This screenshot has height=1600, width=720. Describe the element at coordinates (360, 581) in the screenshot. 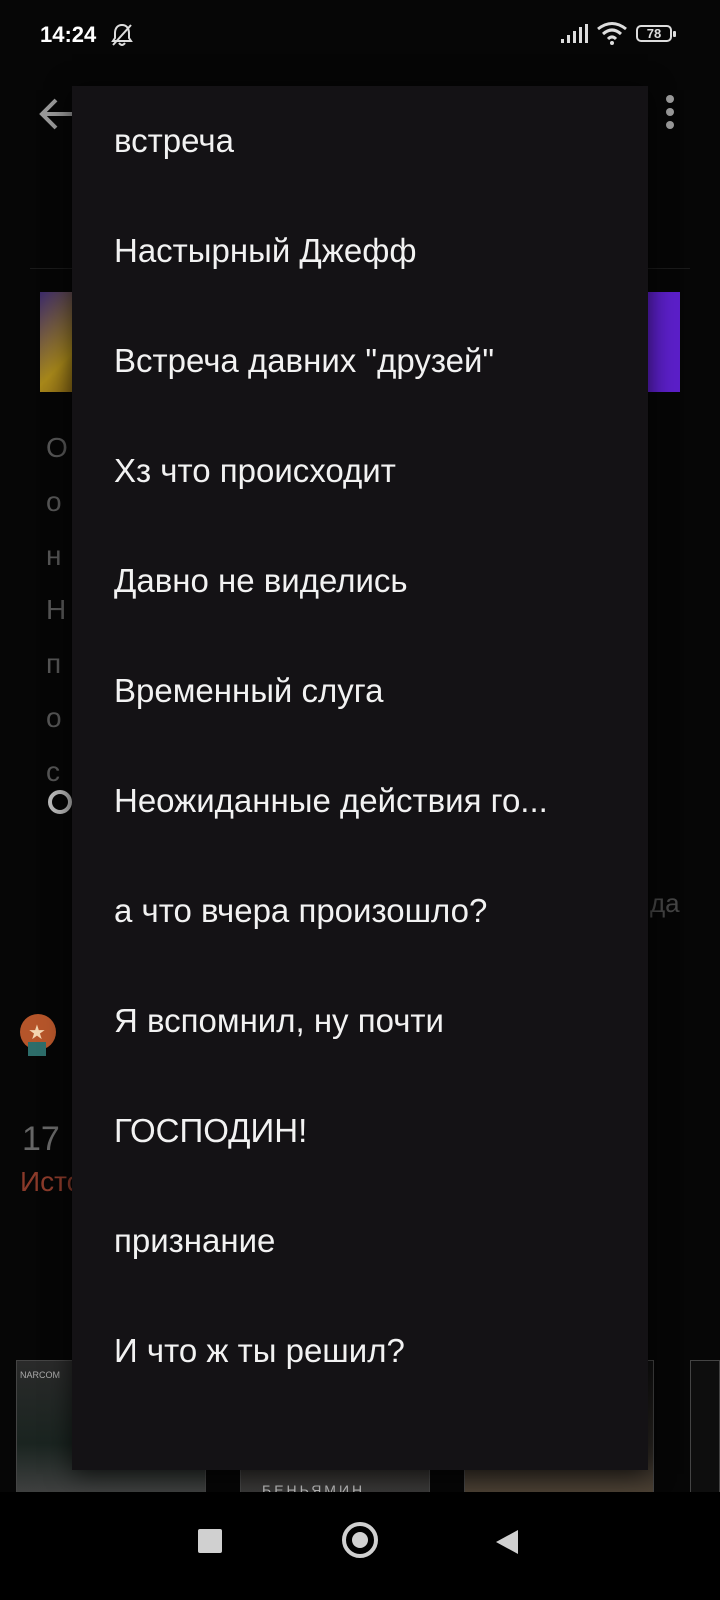

I see `menu-item: Давно не виделись` at that location.